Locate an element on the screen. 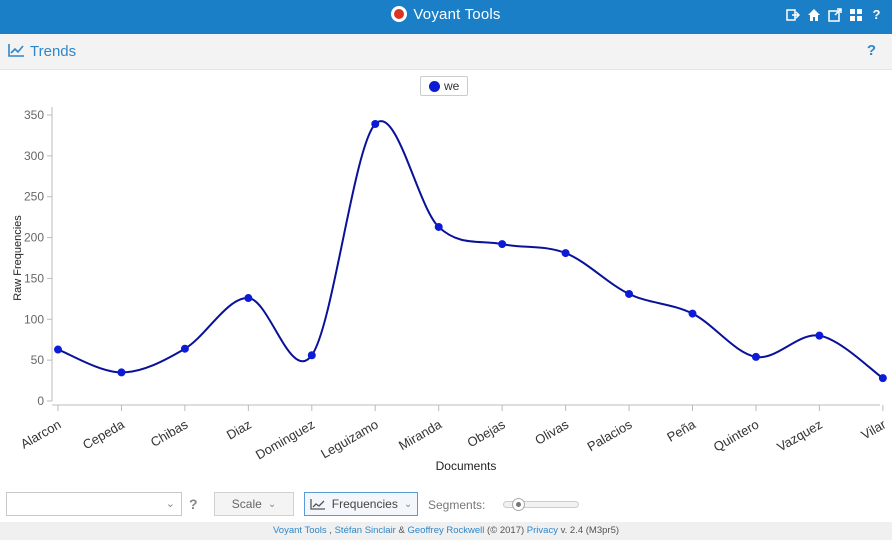 This screenshot has width=892, height=540. panel-header: Trends ? is located at coordinates (446, 52).